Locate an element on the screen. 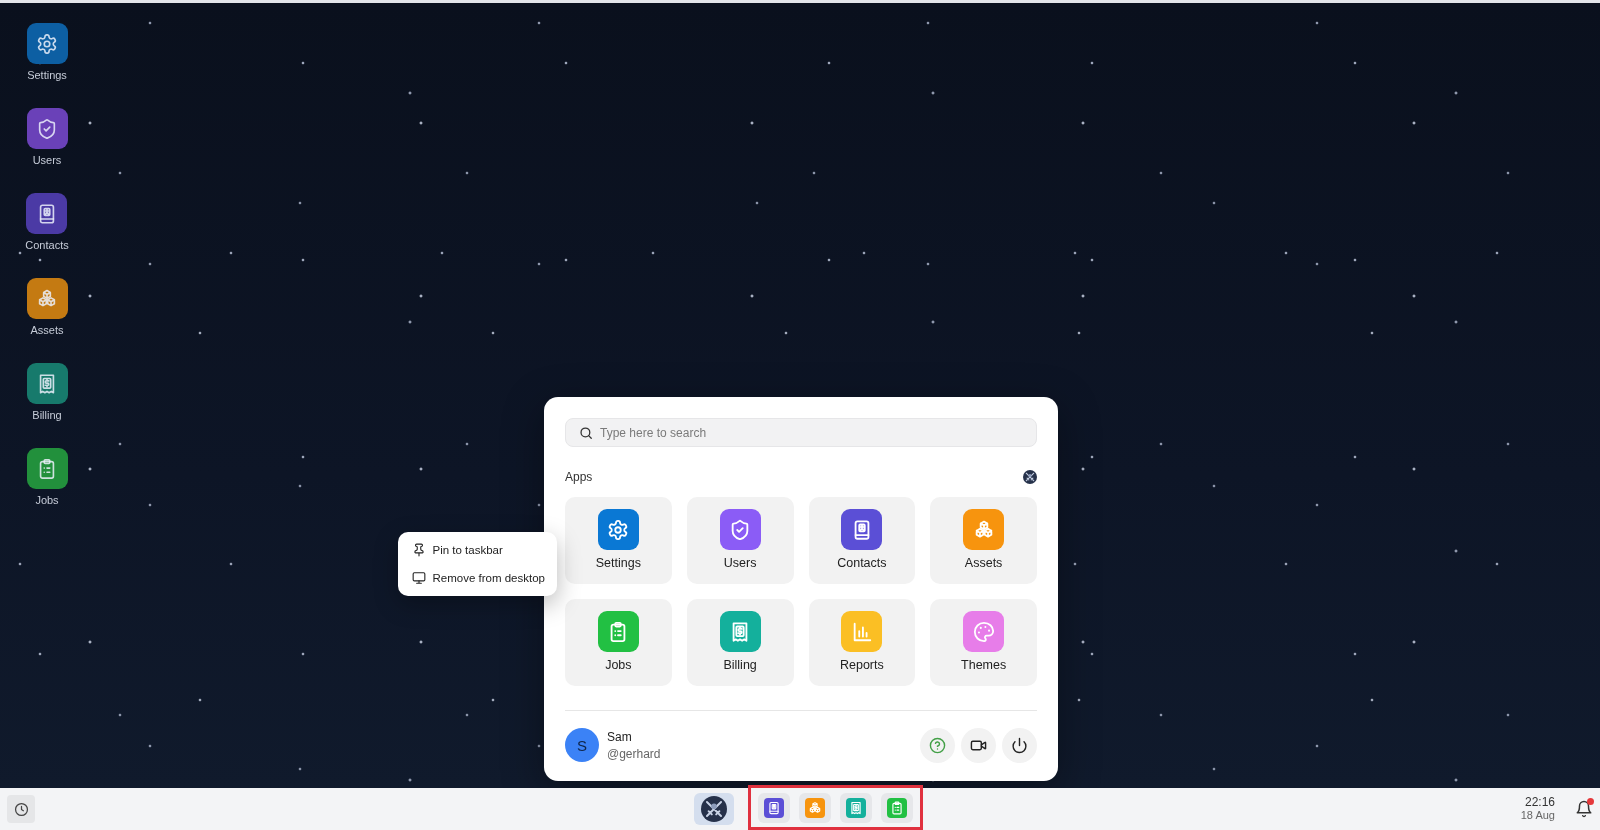 The height and width of the screenshot is (830, 1600). desktop-shortcut: Settings is located at coordinates (47, 52).